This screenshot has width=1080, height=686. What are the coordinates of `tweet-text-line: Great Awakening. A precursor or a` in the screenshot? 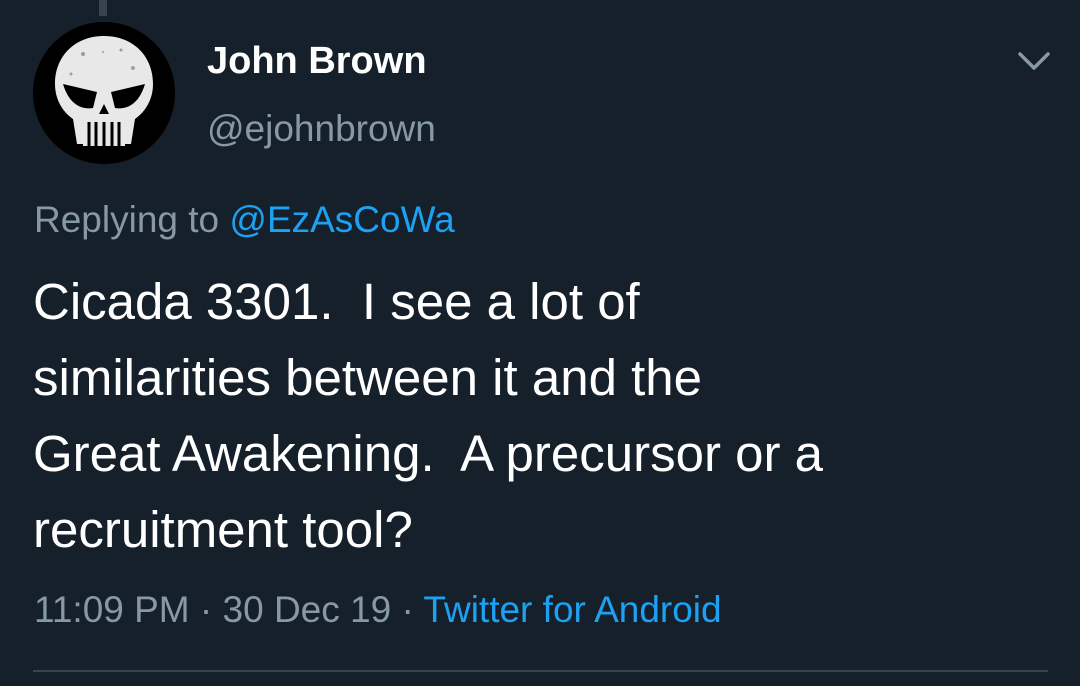 It's located at (428, 453).